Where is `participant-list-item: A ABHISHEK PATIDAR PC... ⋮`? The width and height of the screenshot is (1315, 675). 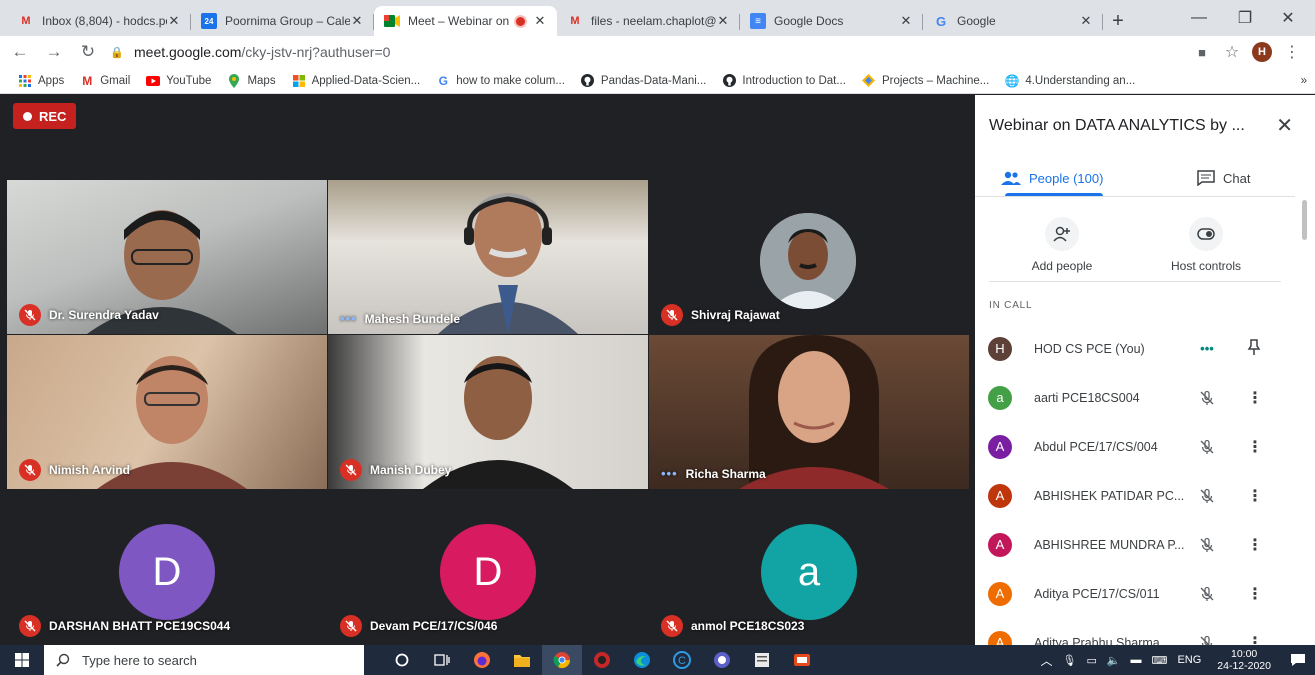
participant-list-item: A ABHISHEK PATIDAR PC... ⋮ is located at coordinates (1135, 495).